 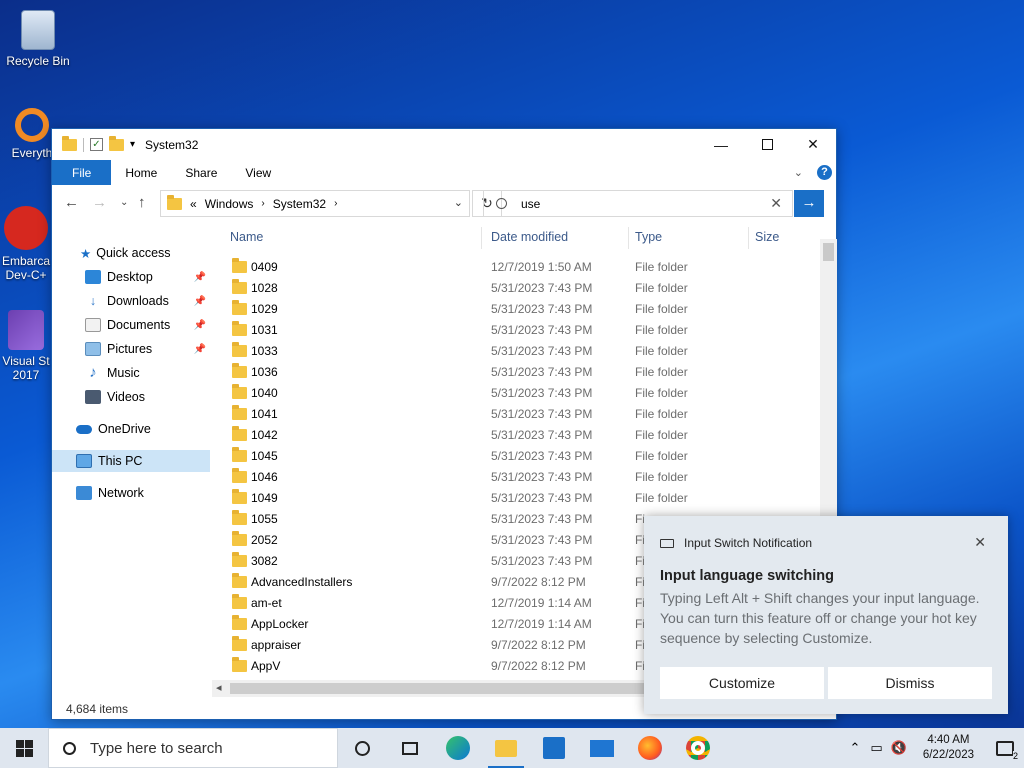 What do you see at coordinates (742, 683) in the screenshot?
I see `customize-button: Customize` at bounding box center [742, 683].